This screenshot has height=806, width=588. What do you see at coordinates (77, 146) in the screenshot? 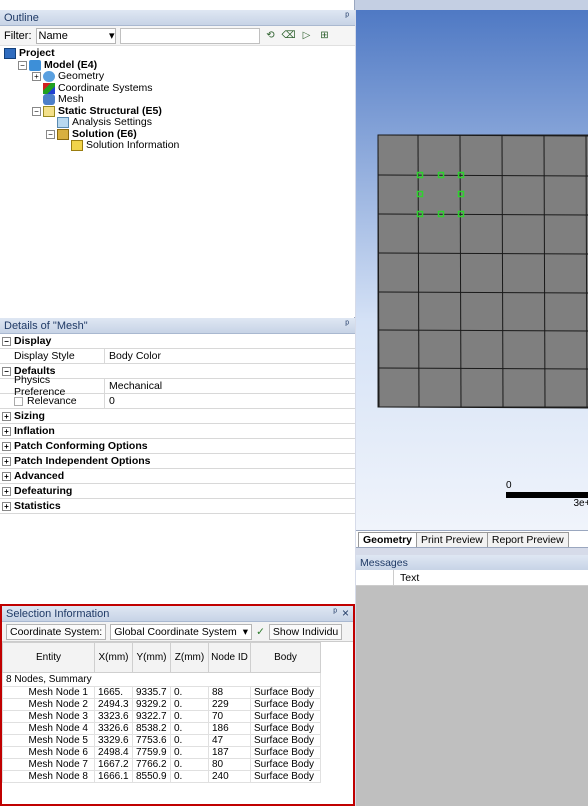
I see `solution-information-icon` at bounding box center [77, 146].